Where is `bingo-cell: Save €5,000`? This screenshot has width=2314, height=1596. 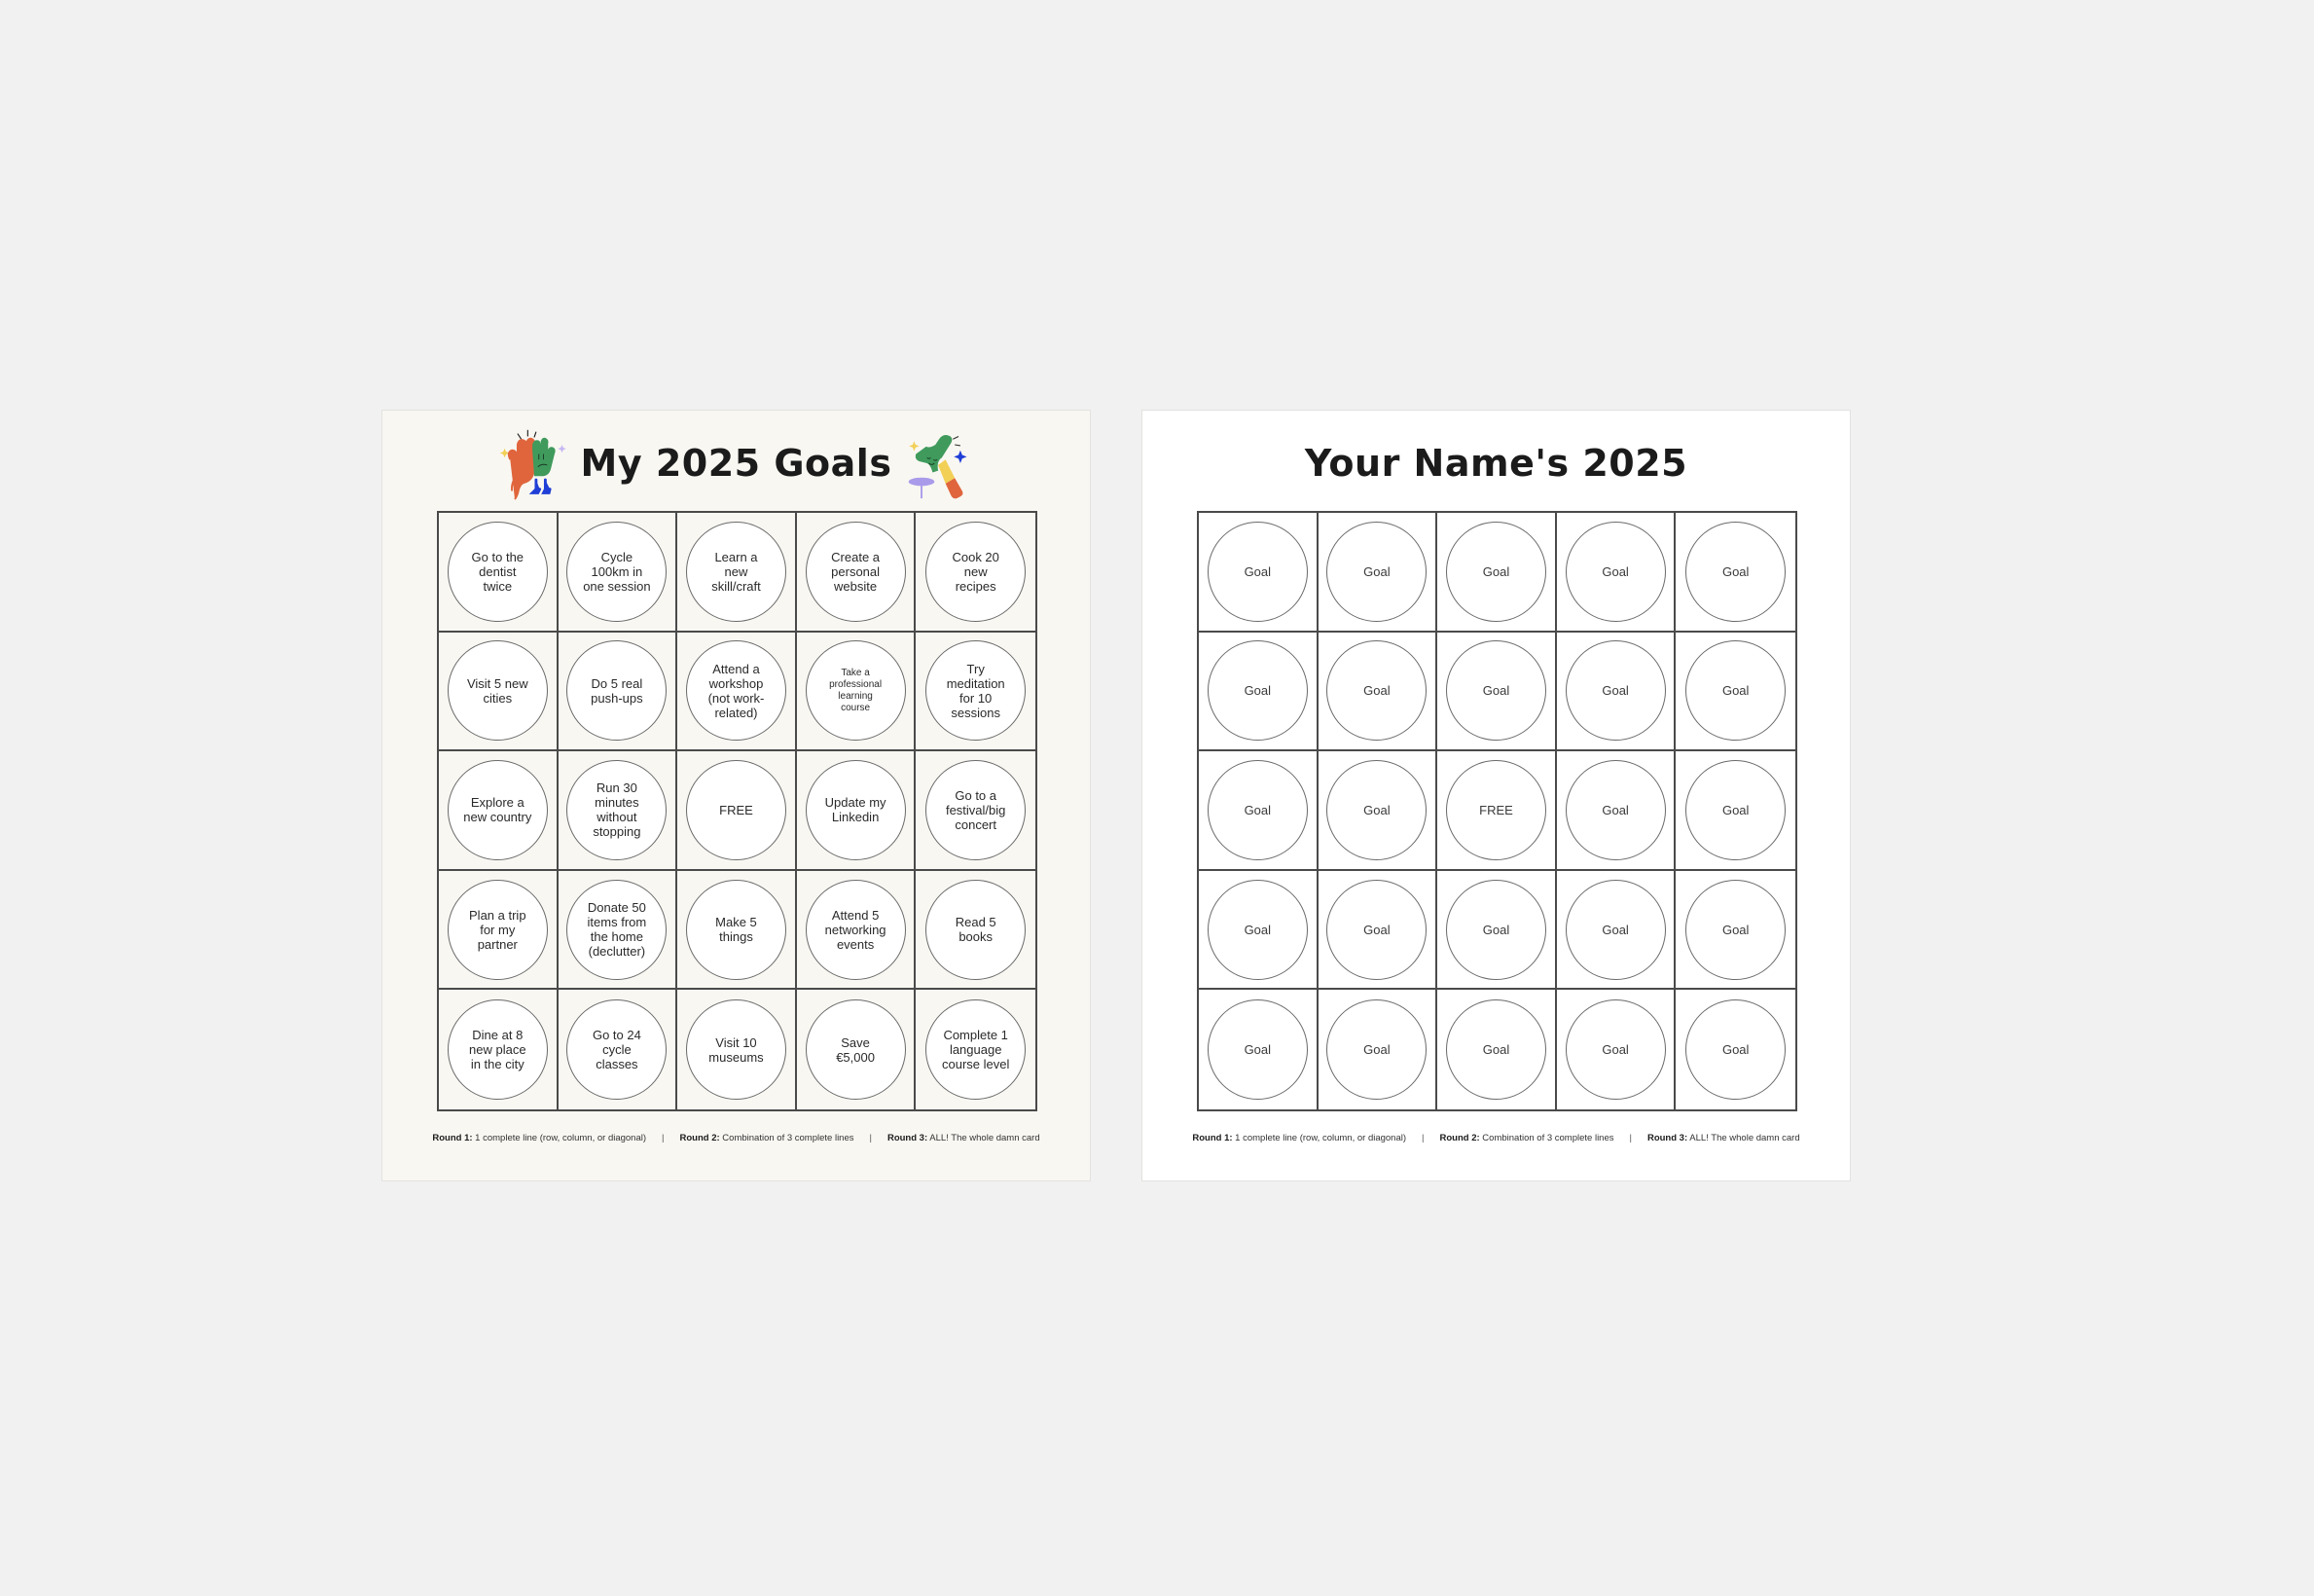 bingo-cell: Save €5,000 is located at coordinates (857, 1049).